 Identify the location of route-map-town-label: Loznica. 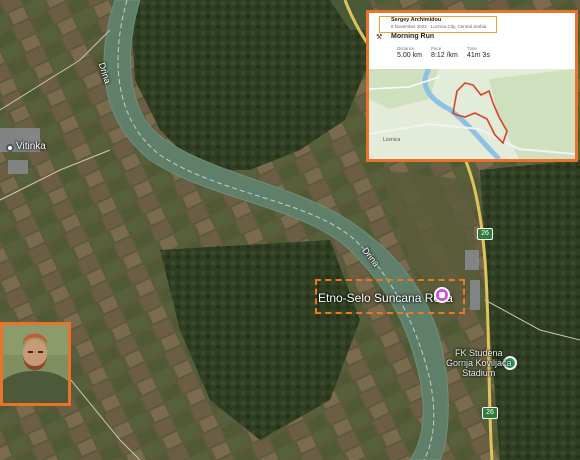
(391, 140).